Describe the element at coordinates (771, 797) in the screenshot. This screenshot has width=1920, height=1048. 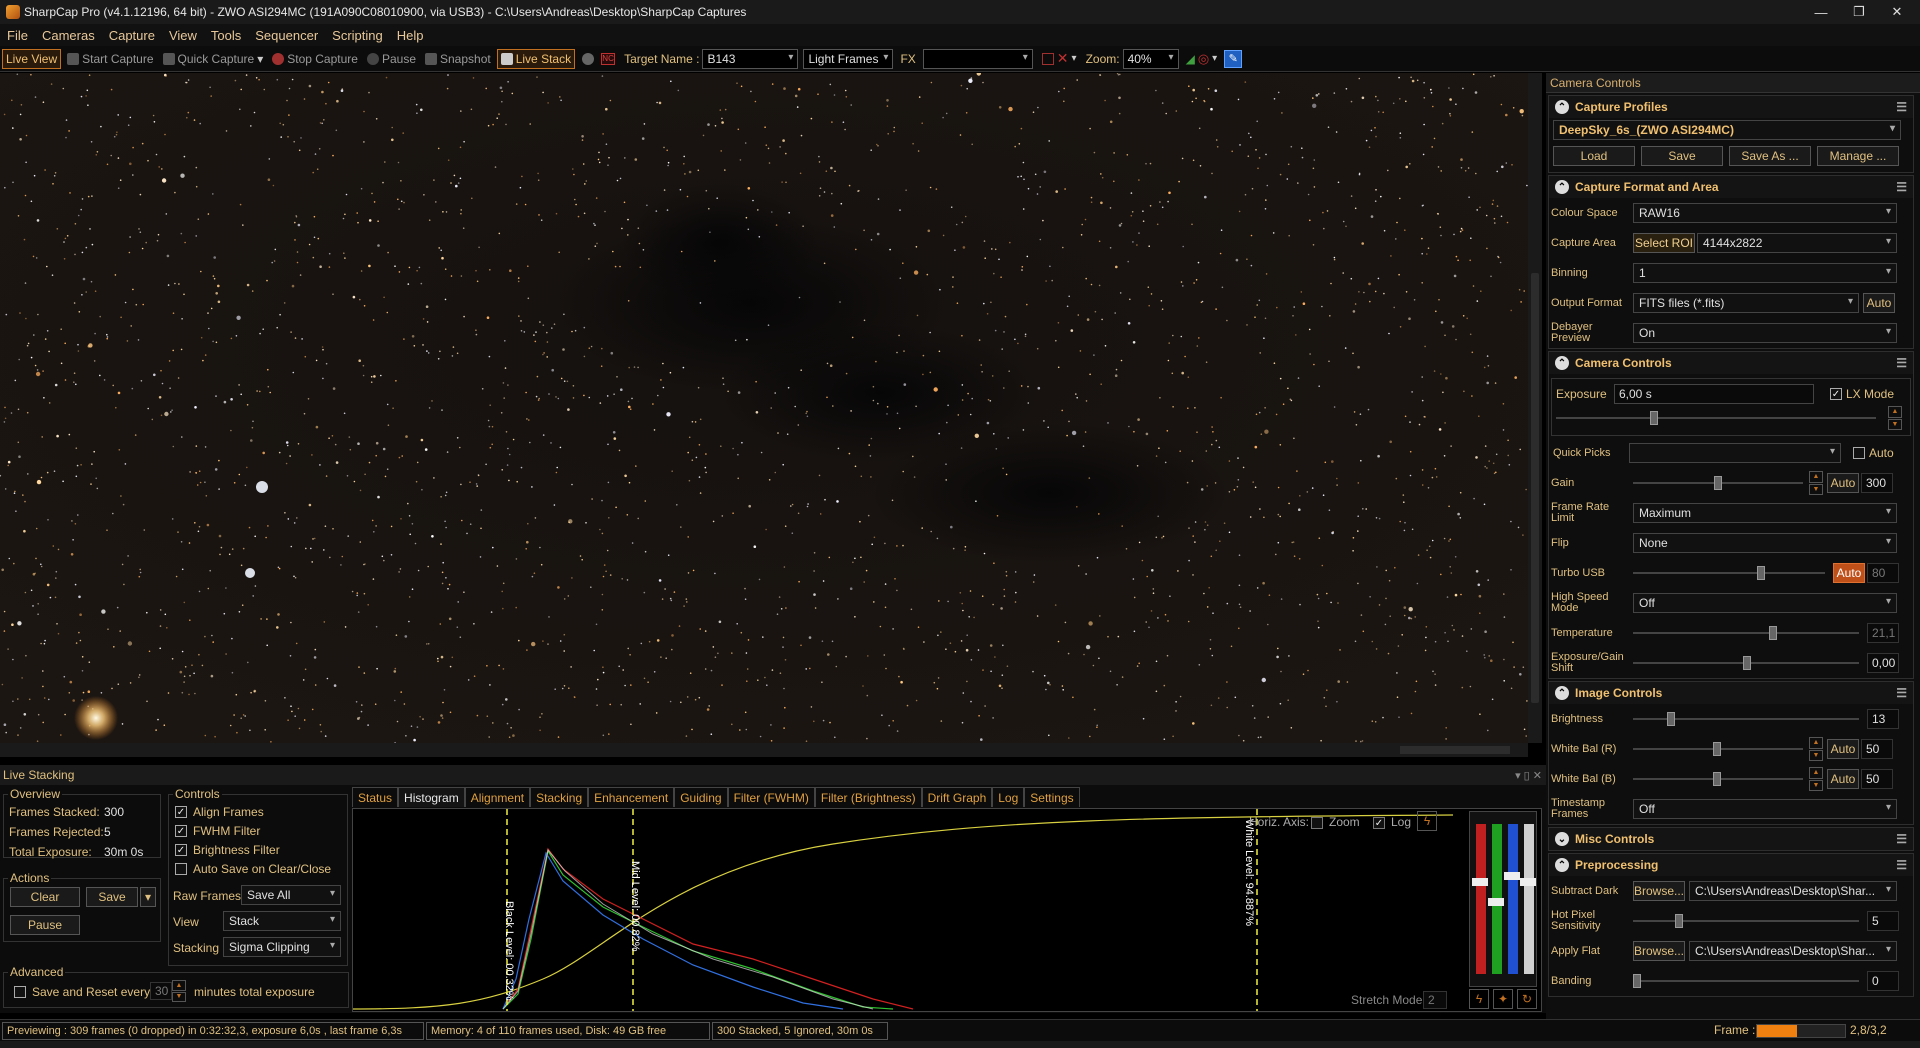
I see `tab-filter-fwhm: Filter (FWHM)` at that location.